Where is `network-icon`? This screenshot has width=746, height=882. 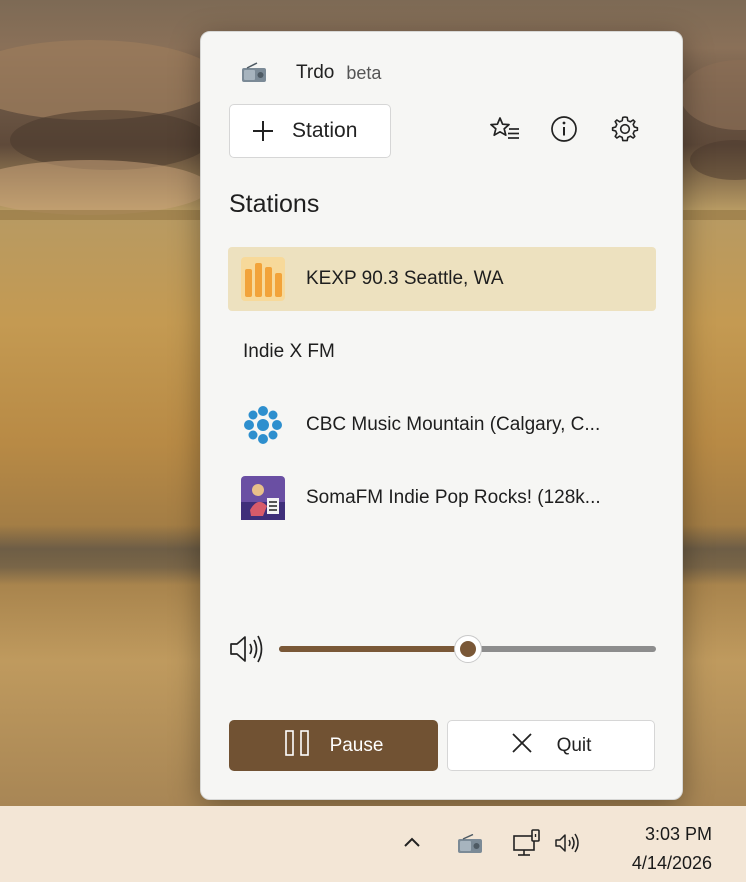
network-icon is located at coordinates (527, 845).